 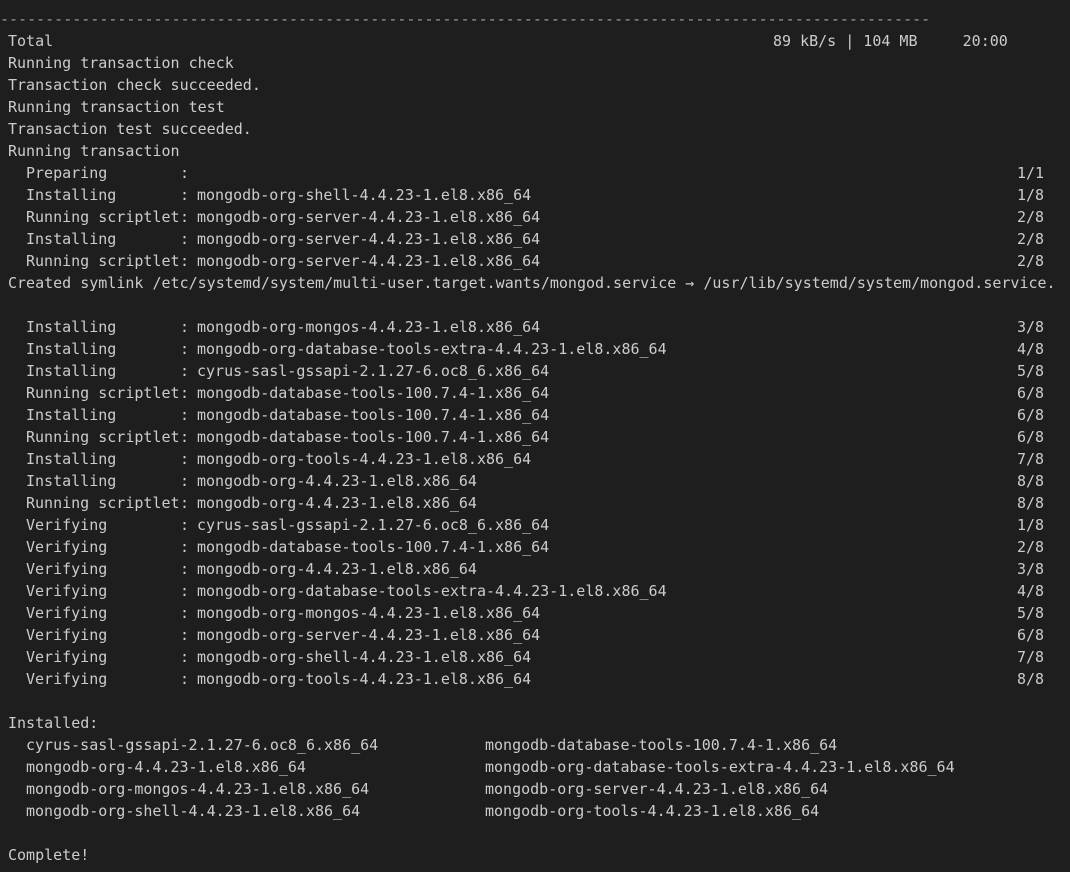 I want to click on total-line: Total 89 kB/s | 104 MB 20:00, so click(x=535, y=41).